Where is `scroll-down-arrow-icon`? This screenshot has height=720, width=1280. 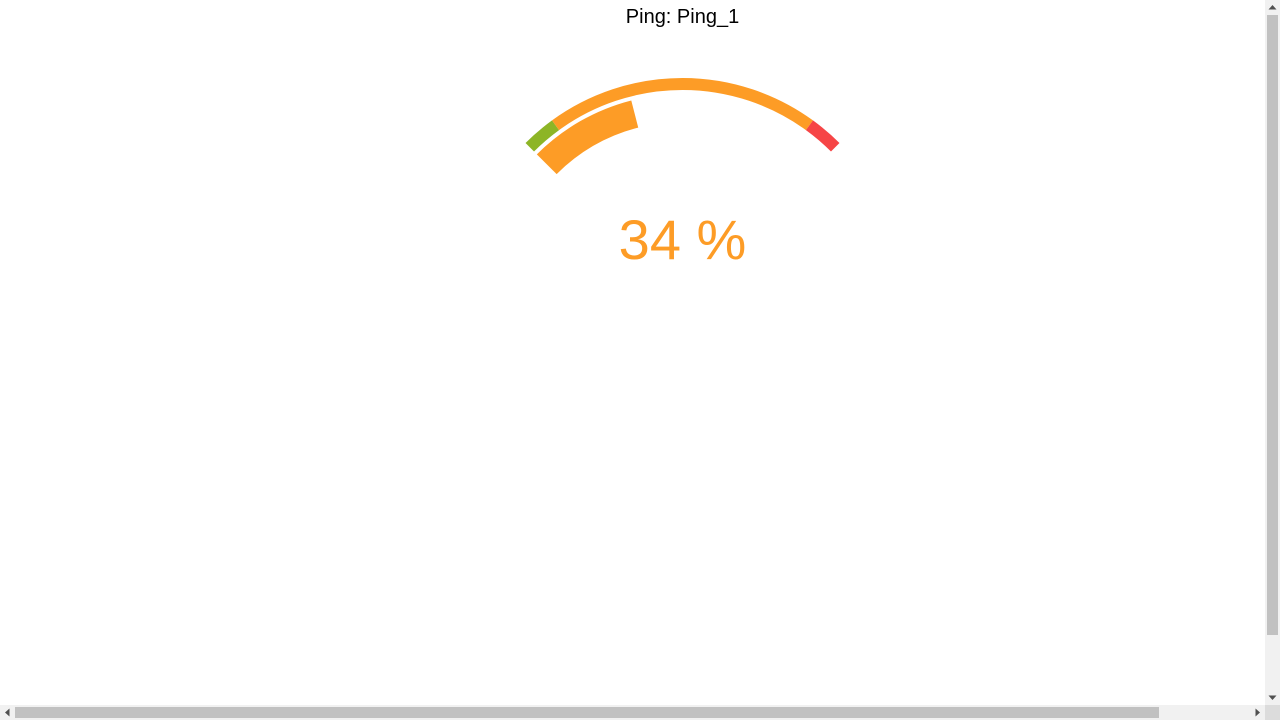 scroll-down-arrow-icon is located at coordinates (1272, 697).